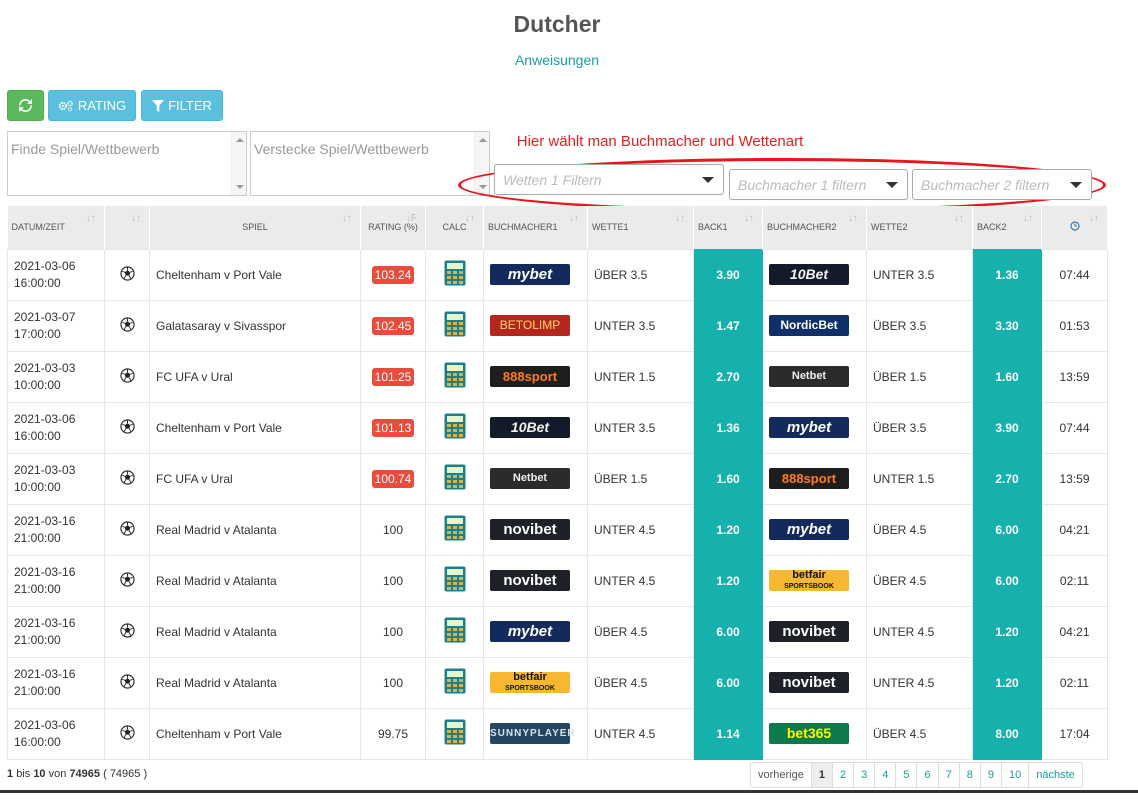 Image resolution: width=1138 pixels, height=806 pixels. I want to click on cell-back1: 1.47, so click(728, 325).